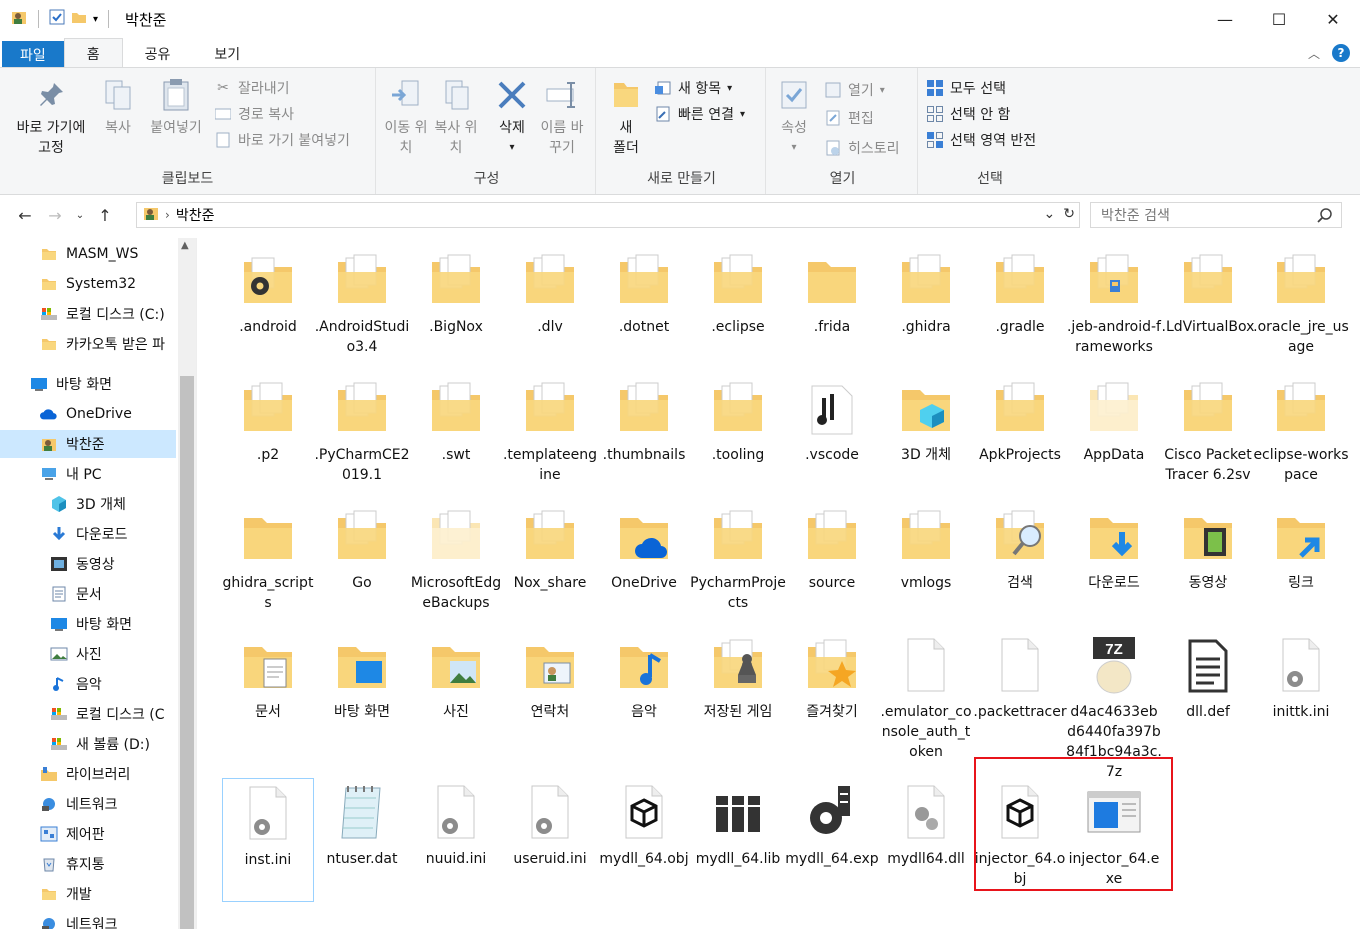 Image resolution: width=1360 pixels, height=929 pixels. Describe the element at coordinates (158, 54) in the screenshot. I see `tab-share: 공유` at that location.